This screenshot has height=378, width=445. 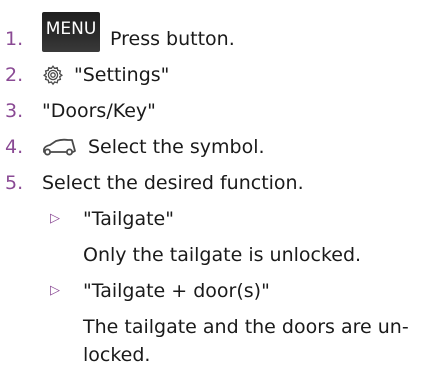 What do you see at coordinates (128, 219) in the screenshot?
I see `option-label: "Tailgate"` at bounding box center [128, 219].